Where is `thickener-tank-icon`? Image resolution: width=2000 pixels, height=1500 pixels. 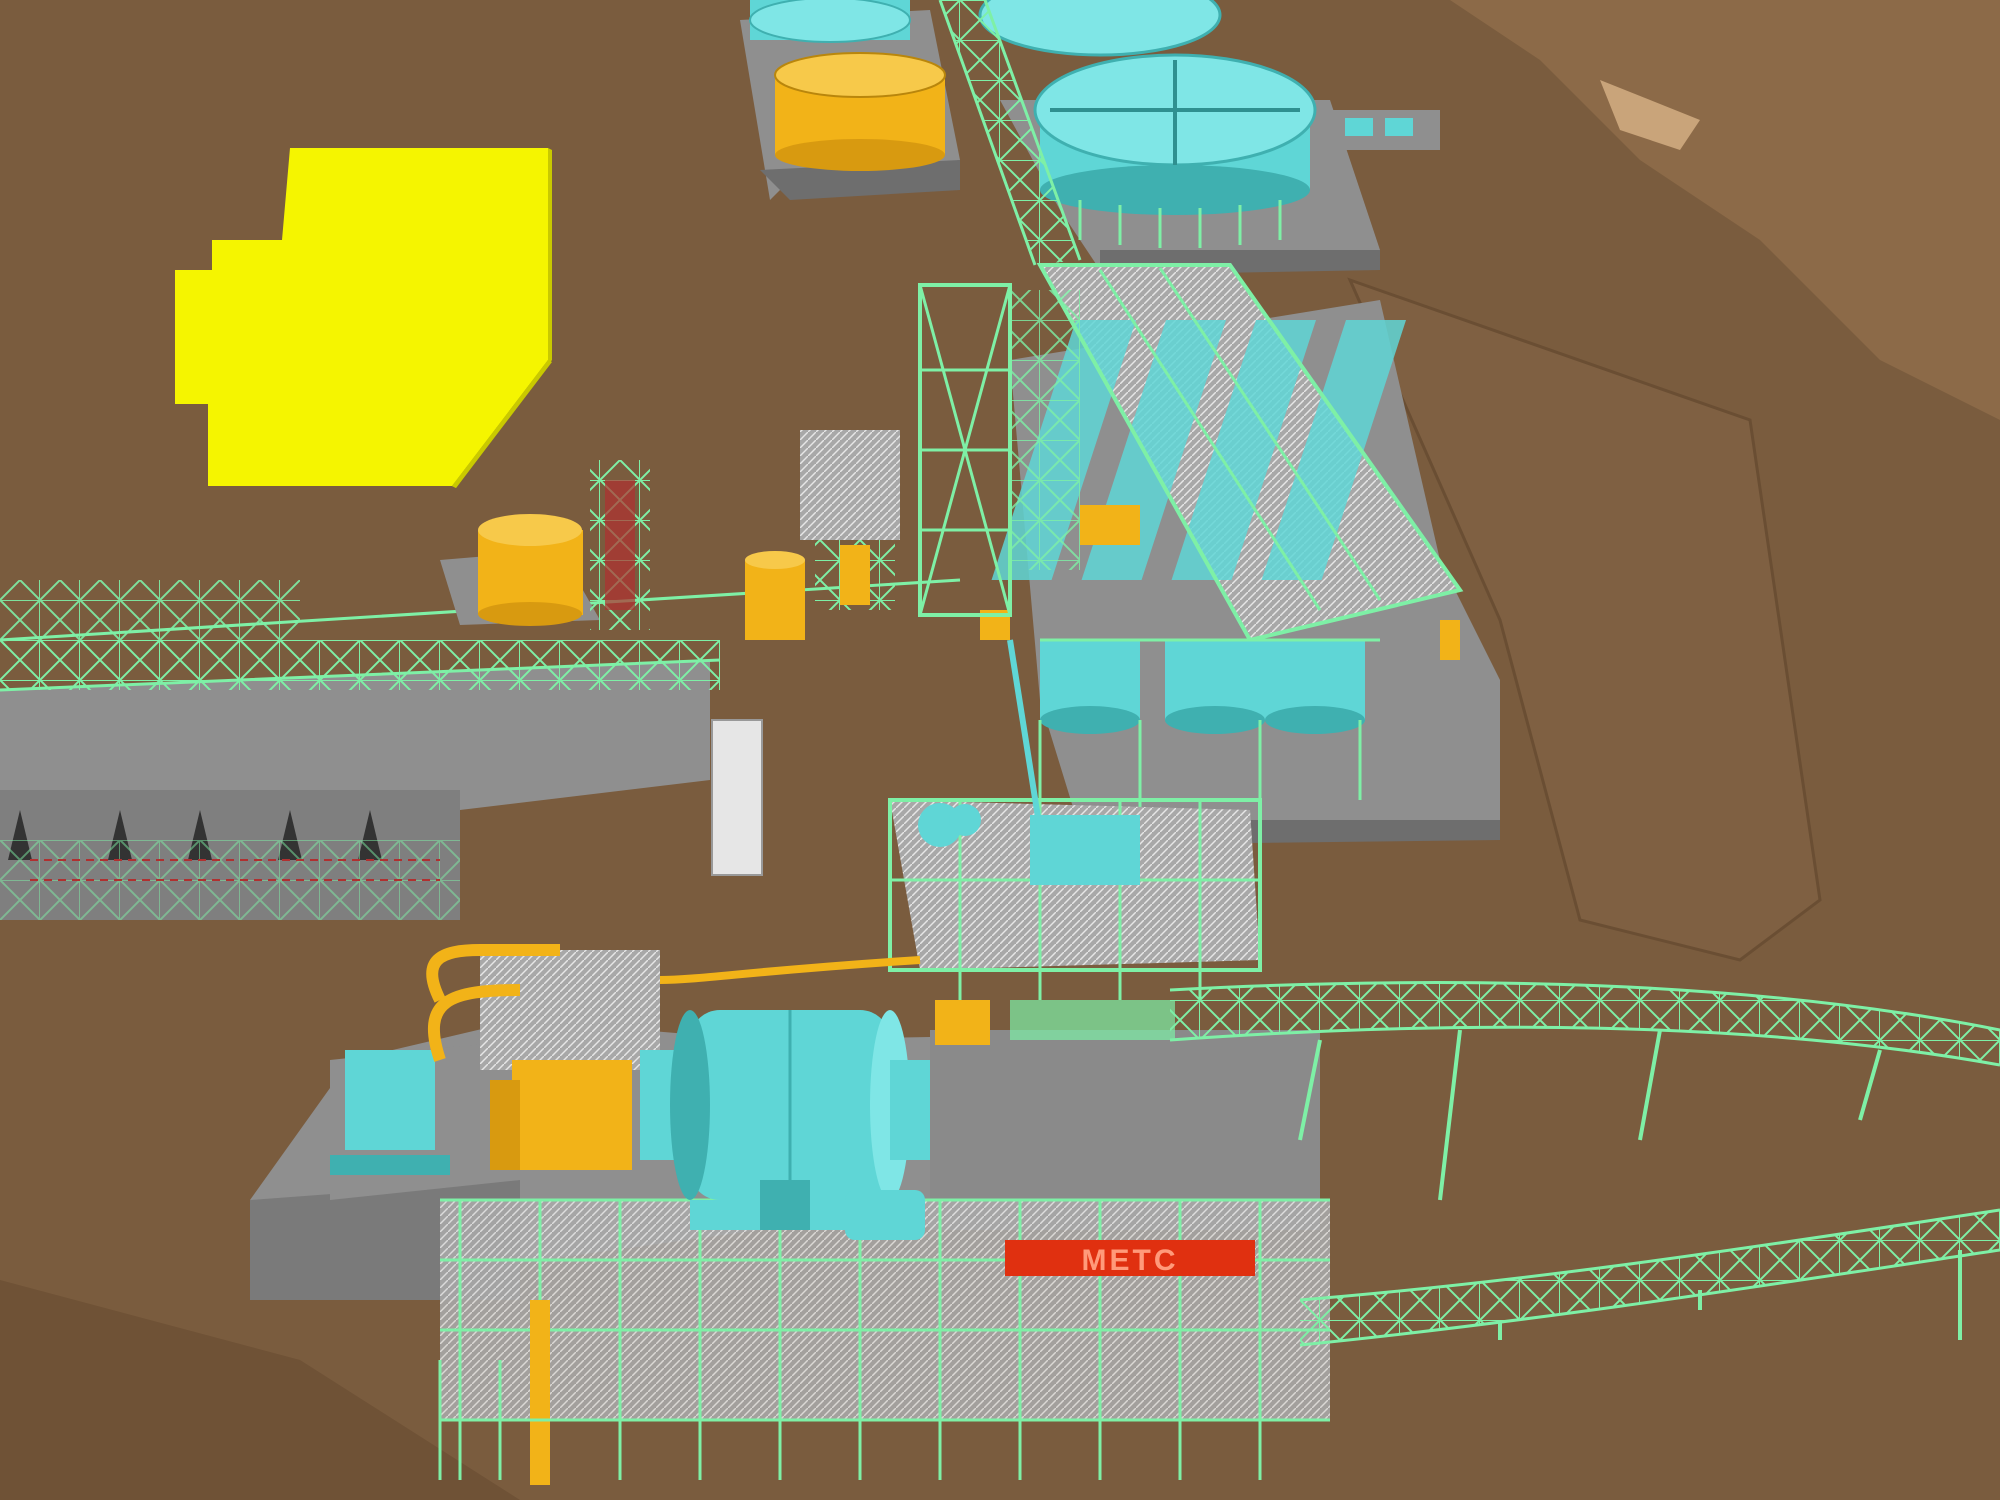 thickener-tank-icon is located at coordinates (830, 21).